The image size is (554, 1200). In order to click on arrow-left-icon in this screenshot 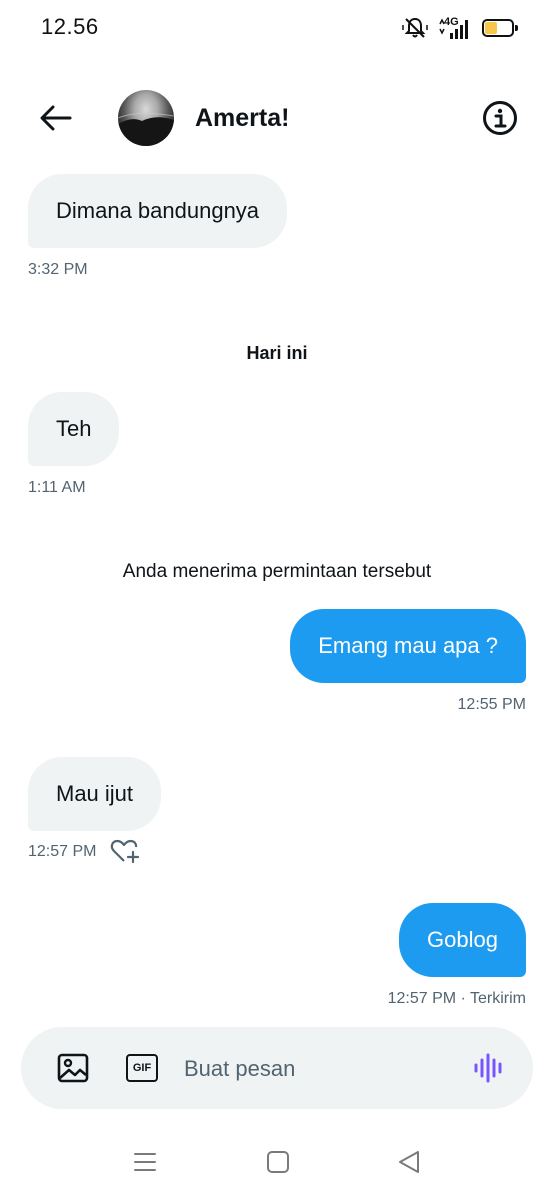, I will do `click(56, 118)`.